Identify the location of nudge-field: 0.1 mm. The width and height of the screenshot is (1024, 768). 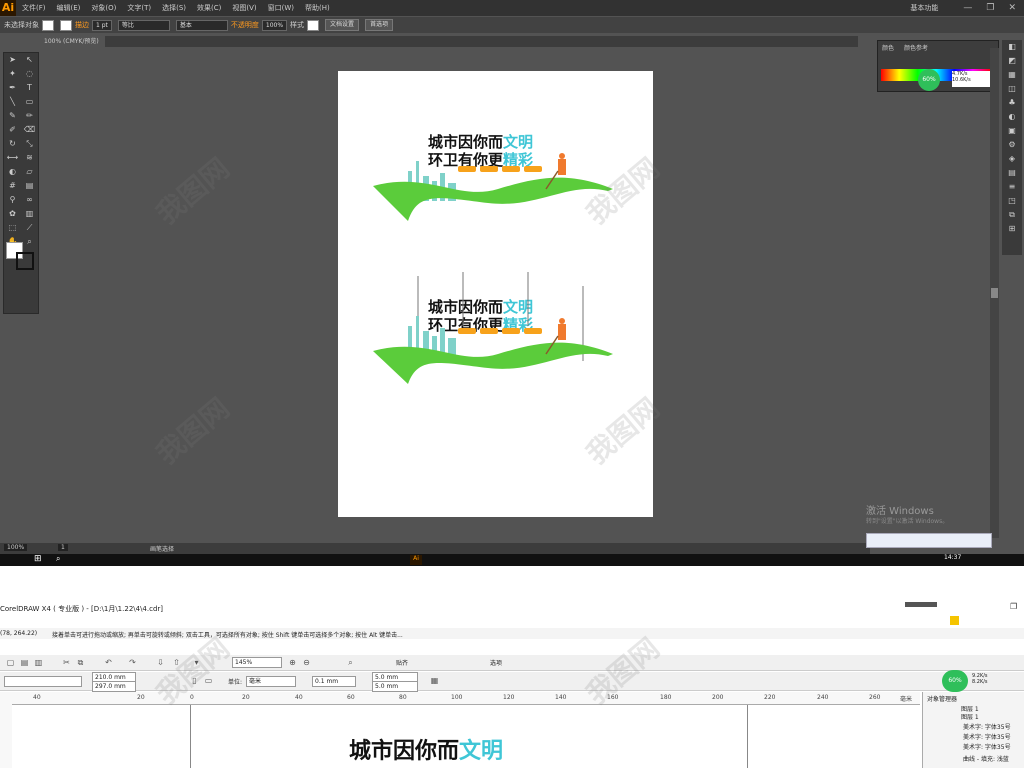
(334, 681).